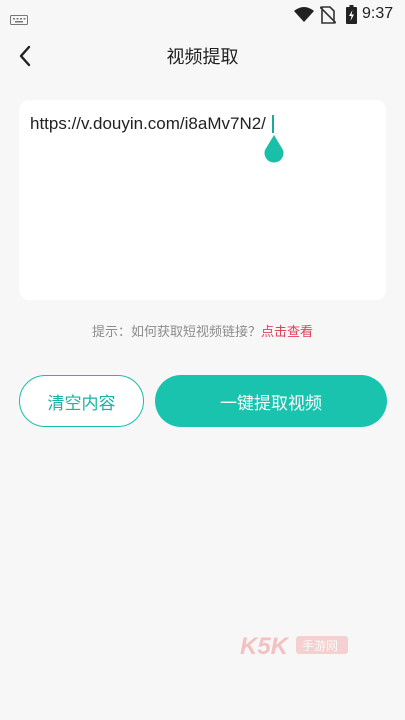 This screenshot has height=720, width=405. Describe the element at coordinates (328, 17) in the screenshot. I see `no-sim-icon` at that location.